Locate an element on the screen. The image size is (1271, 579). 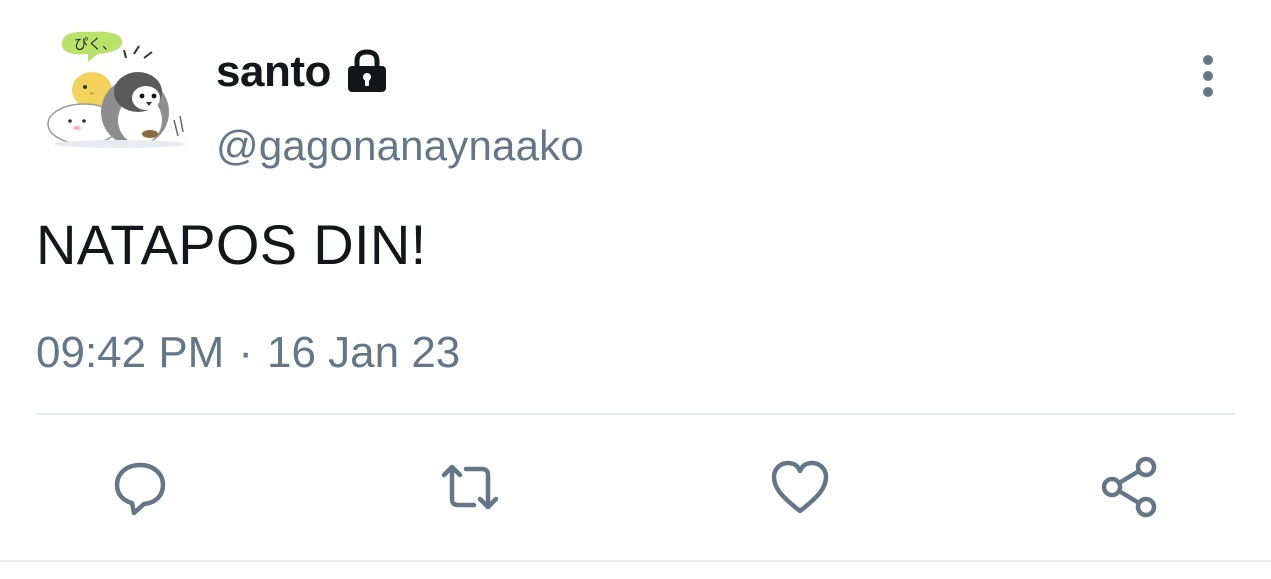
display-name-row: santo is located at coordinates (303, 72).